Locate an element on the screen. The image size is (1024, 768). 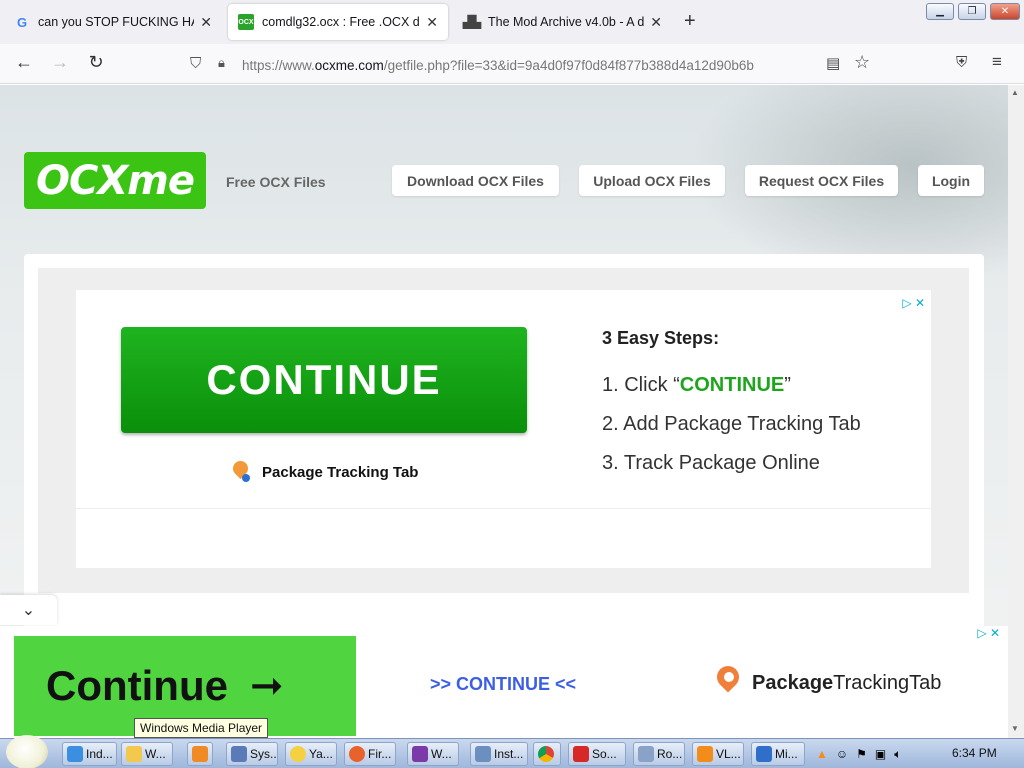
start-button is located at coordinates (27, 751).